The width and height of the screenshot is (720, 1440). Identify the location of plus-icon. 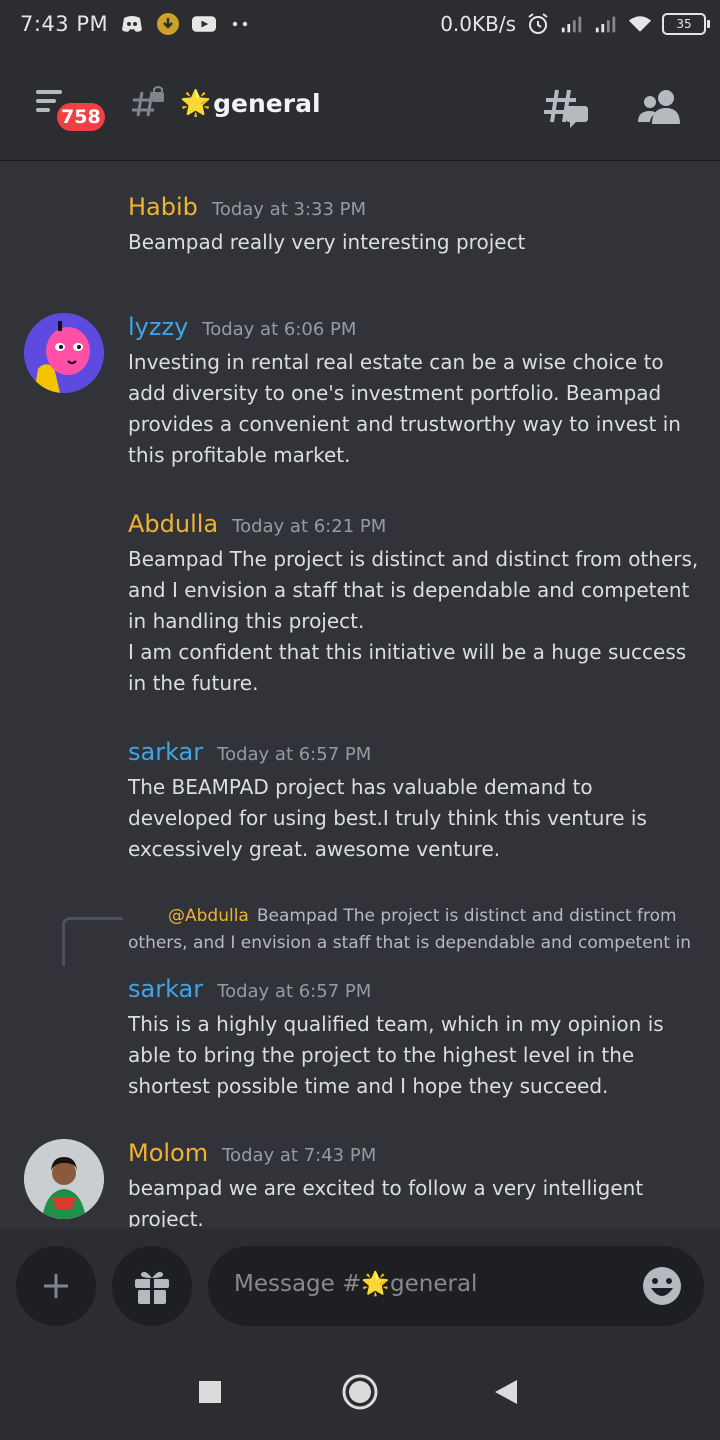
(56, 1286).